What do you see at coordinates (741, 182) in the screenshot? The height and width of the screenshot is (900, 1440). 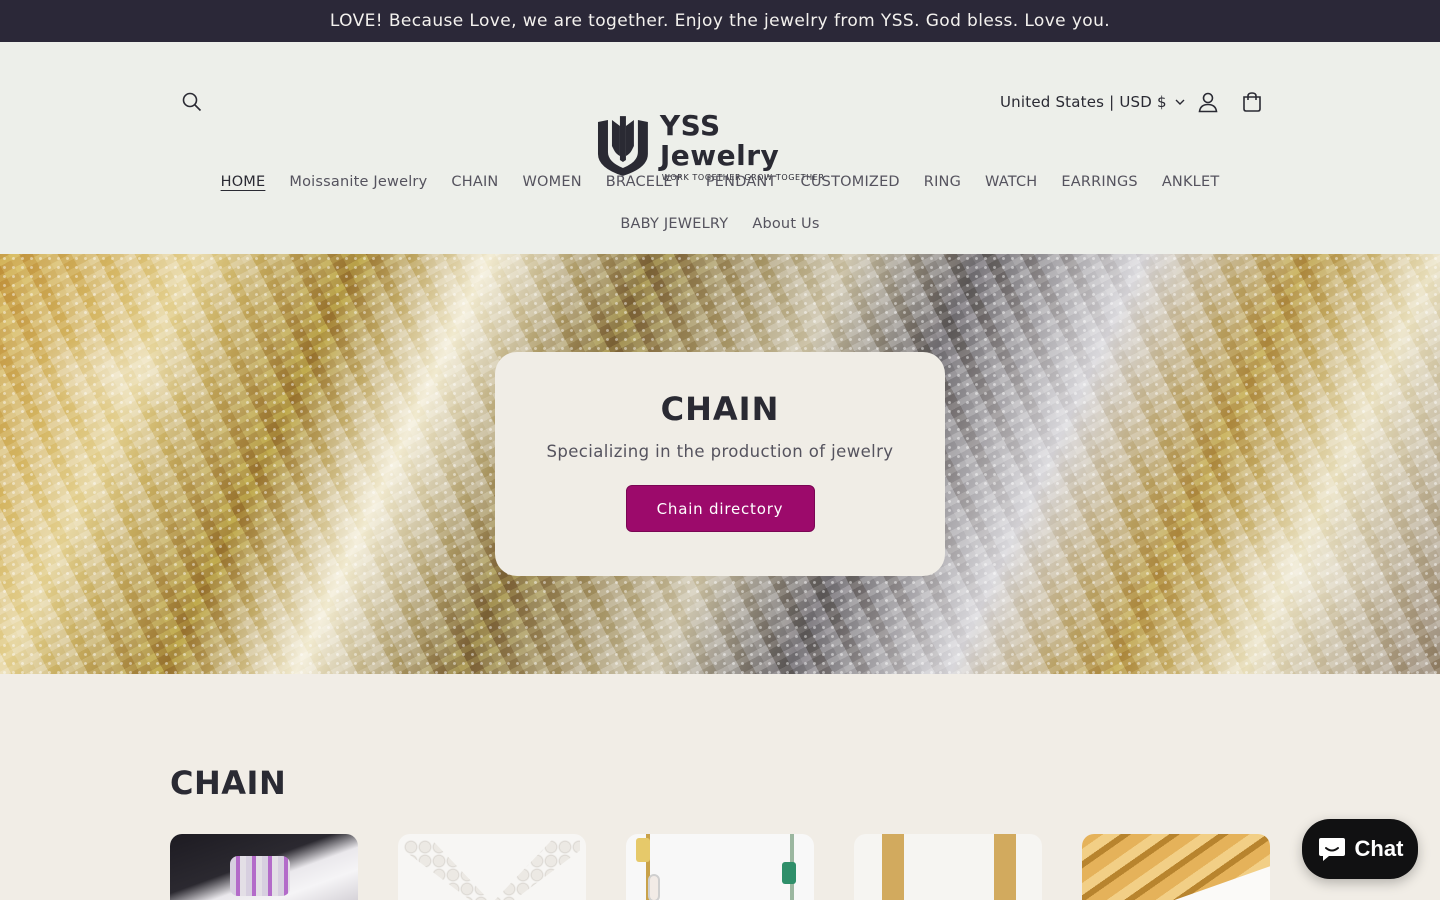 I see `nav-pendant: PENDANT` at bounding box center [741, 182].